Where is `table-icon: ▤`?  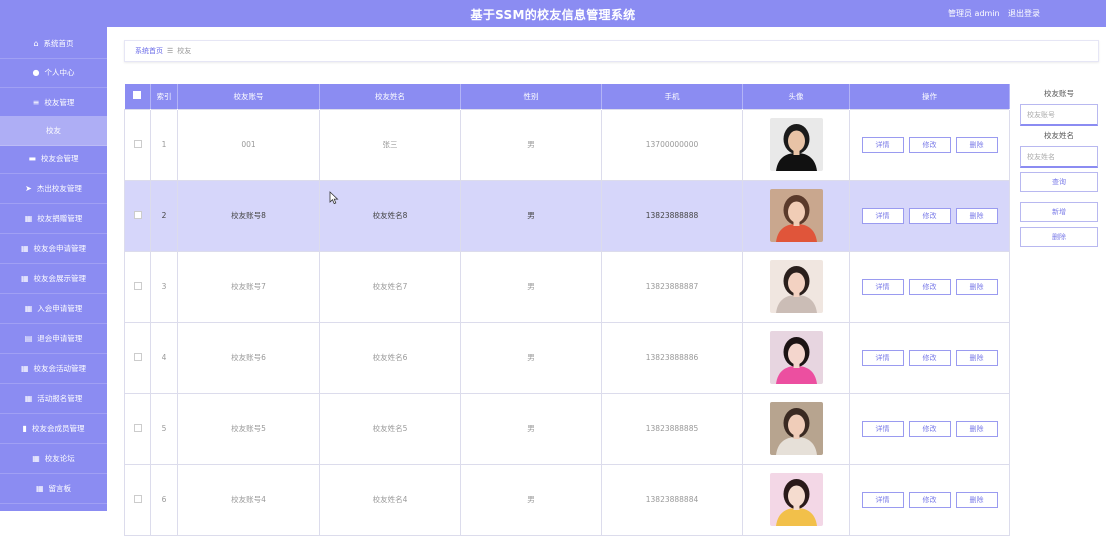
table-icon: ▤ is located at coordinates (28, 338).